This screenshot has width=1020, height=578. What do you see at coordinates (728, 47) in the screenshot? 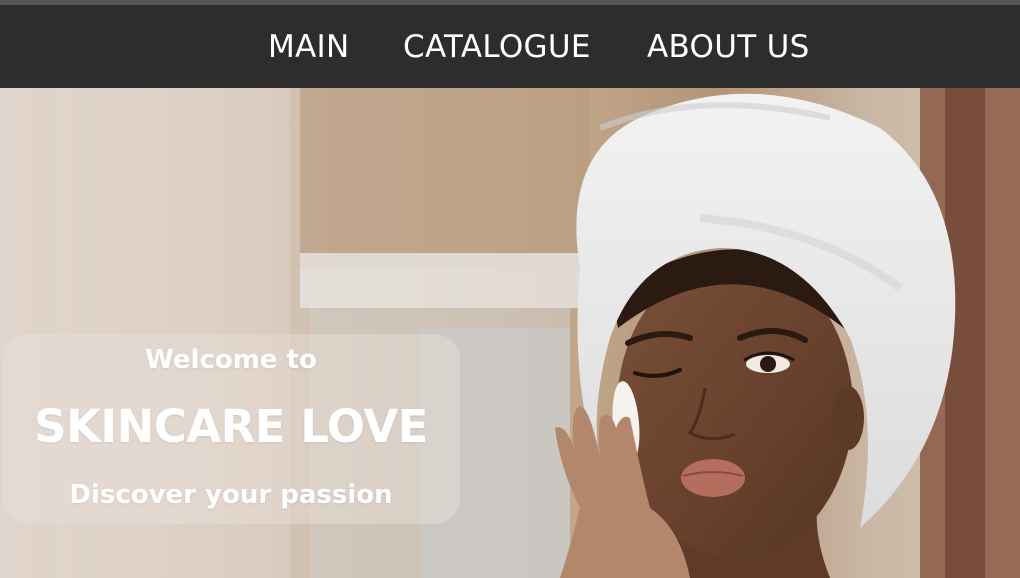
I see `nav-link-about-us: ABOUT US` at bounding box center [728, 47].